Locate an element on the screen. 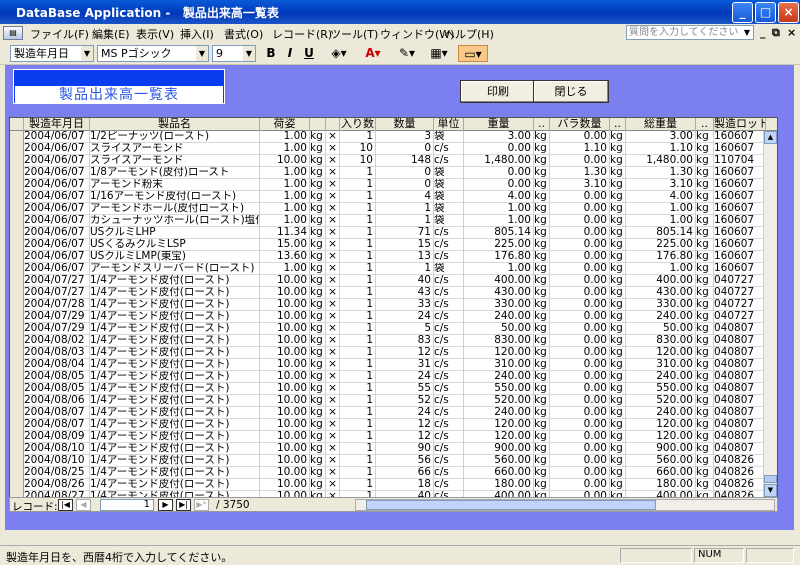  cell-total-weight: 1.00 is located at coordinates (661, 221).